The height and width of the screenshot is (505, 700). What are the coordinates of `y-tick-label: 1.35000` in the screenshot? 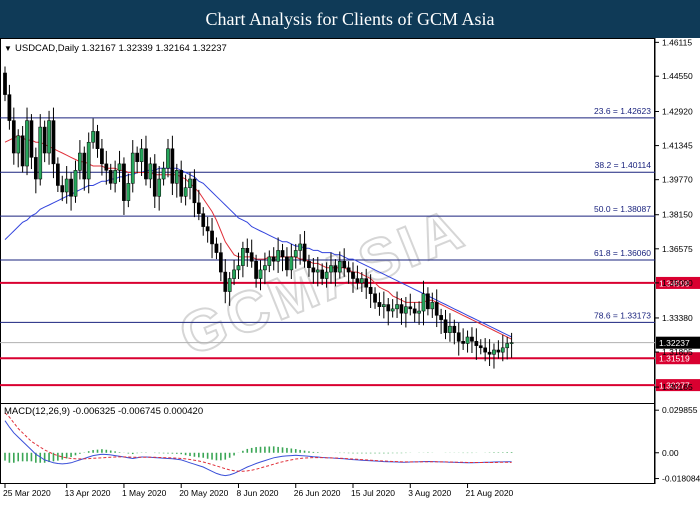 It's located at (677, 283).